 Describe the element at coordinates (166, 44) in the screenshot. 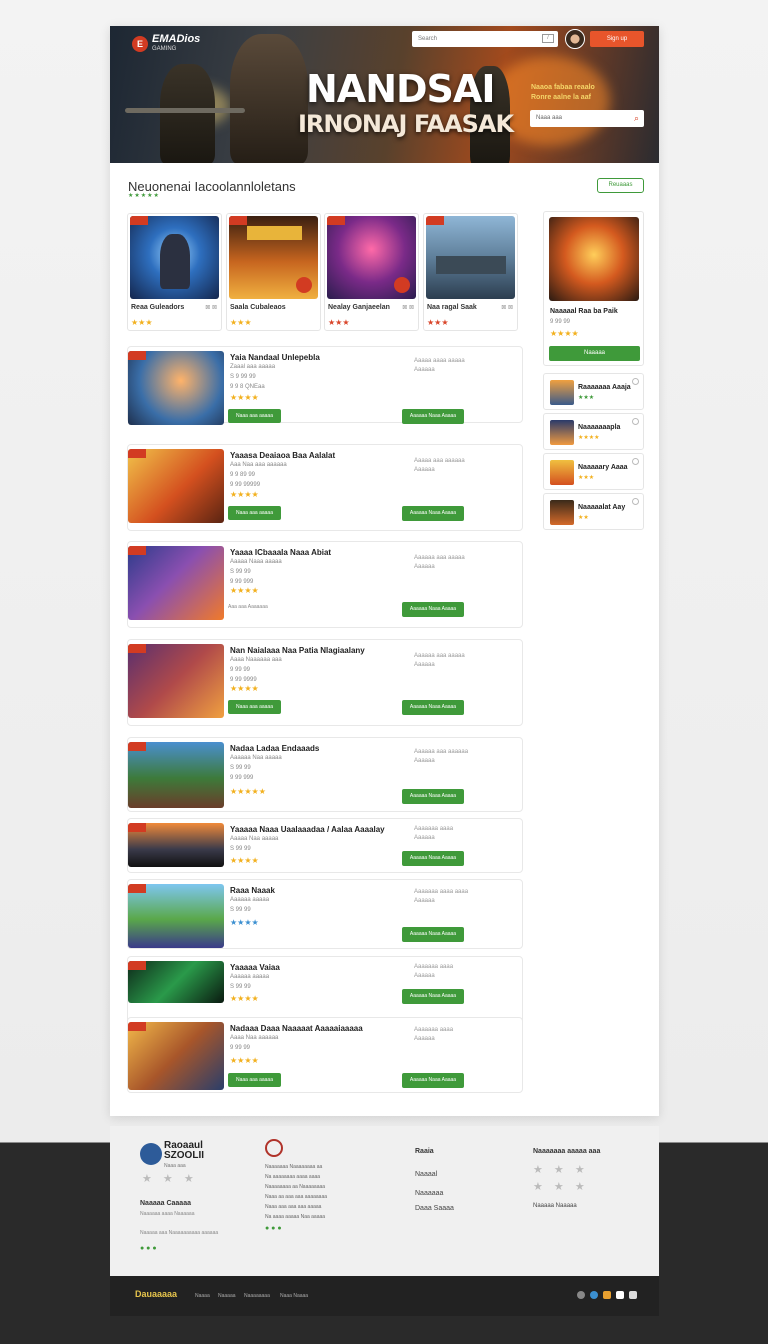

I see `site-logo: E EMADios GAMING` at that location.